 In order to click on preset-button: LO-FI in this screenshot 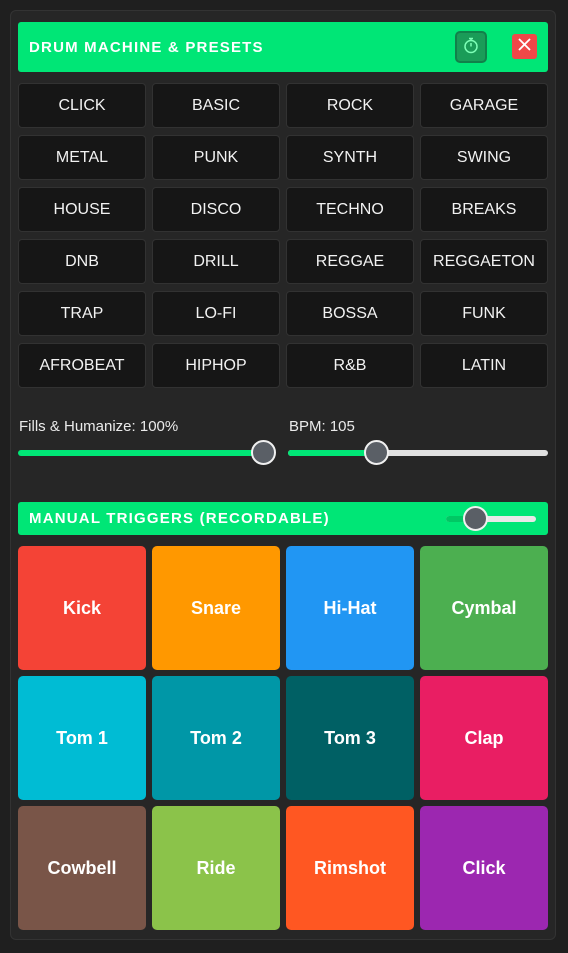, I will do `click(216, 313)`.